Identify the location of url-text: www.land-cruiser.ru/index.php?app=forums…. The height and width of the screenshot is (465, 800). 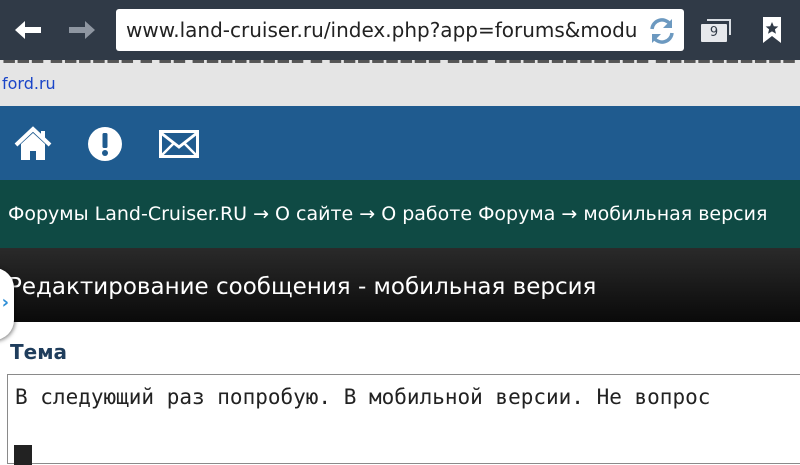
(381, 30).